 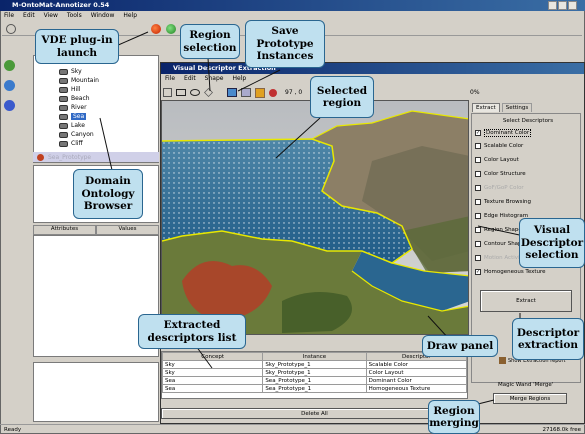 What do you see at coordinates (499, 188) in the screenshot?
I see `checkbox-gof-gop-color: GoF/GoP Color` at bounding box center [499, 188].